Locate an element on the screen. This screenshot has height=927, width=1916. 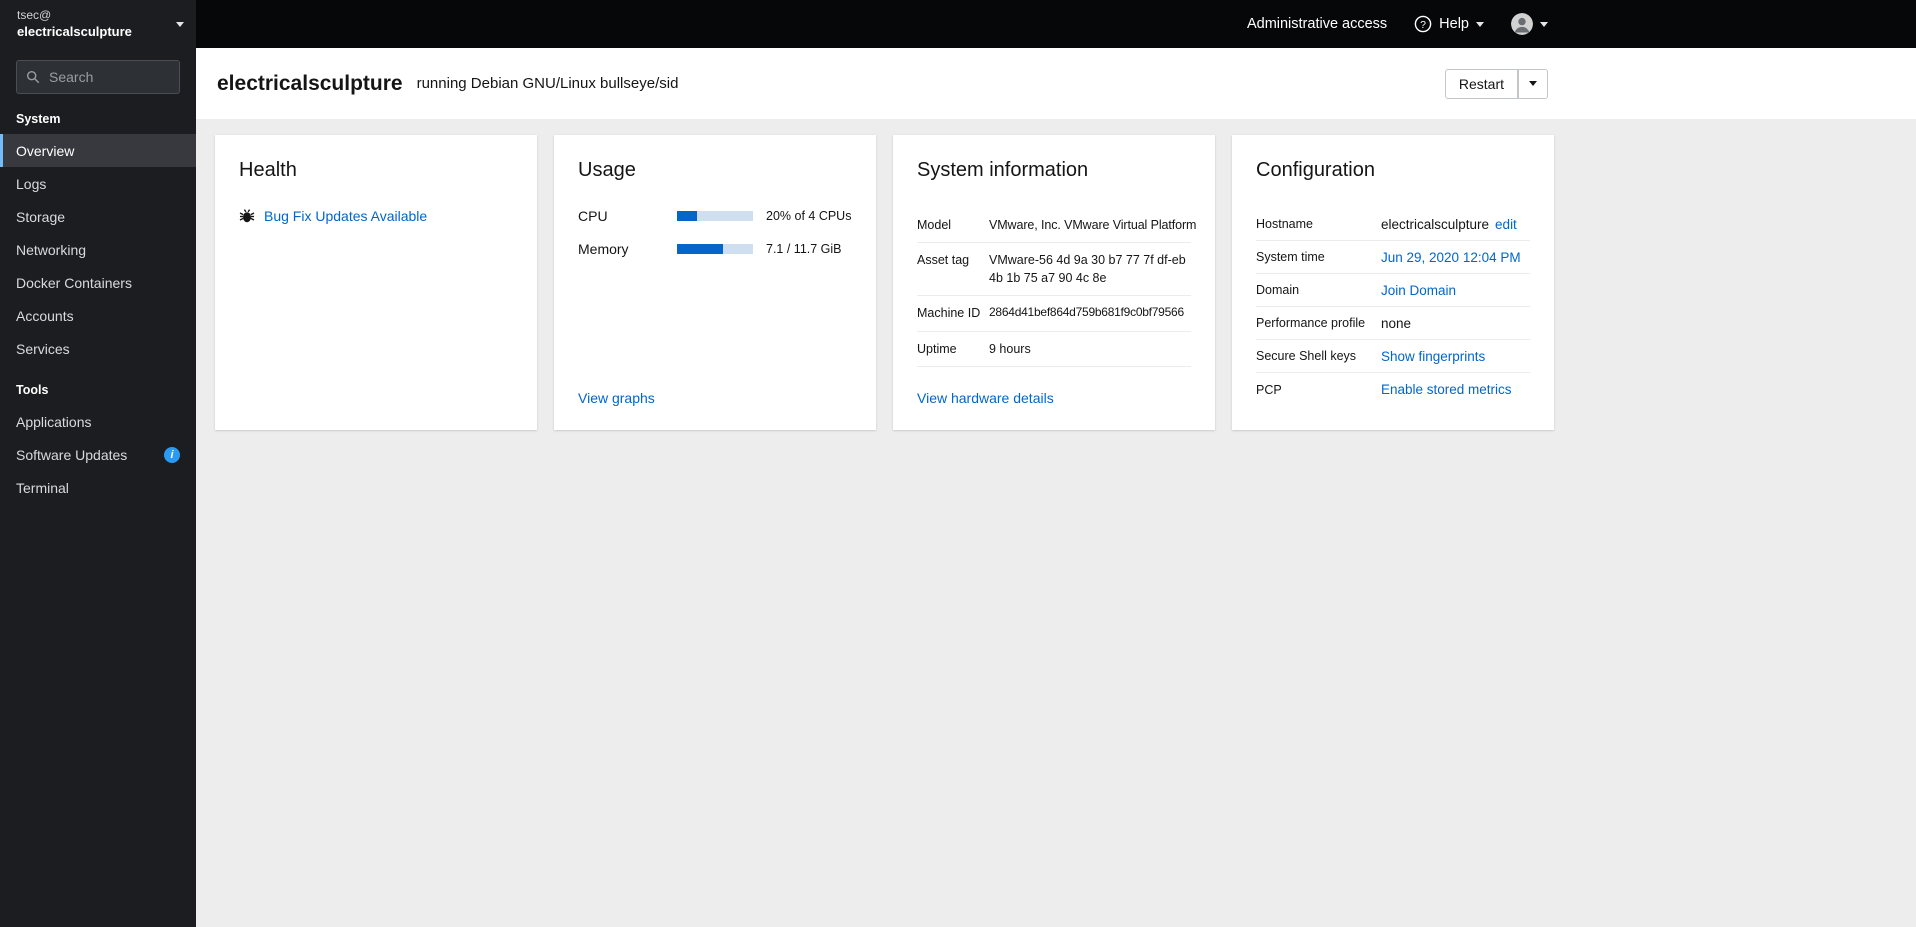
system-info-card-footer: View hardware details is located at coordinates (1054, 398).